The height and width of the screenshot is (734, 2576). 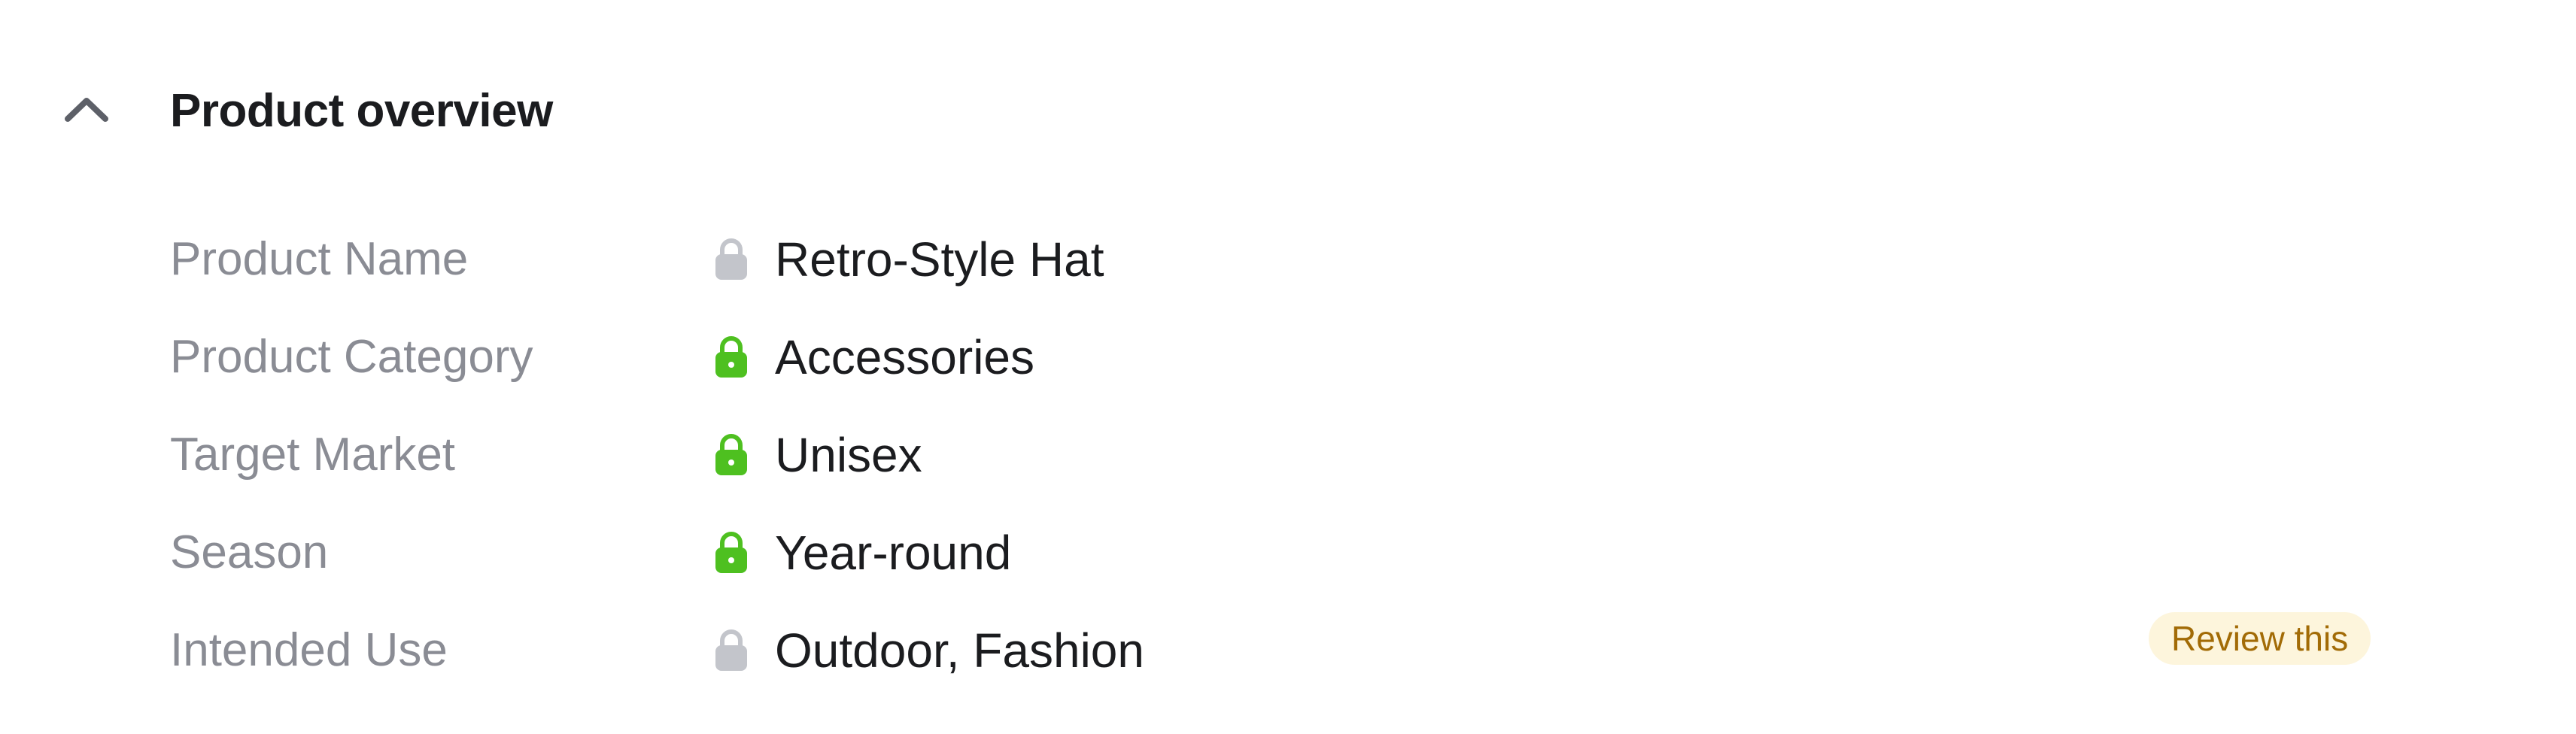 I want to click on field-row-product-name: Product Name Retro-Style Hat, so click(x=1288, y=259).